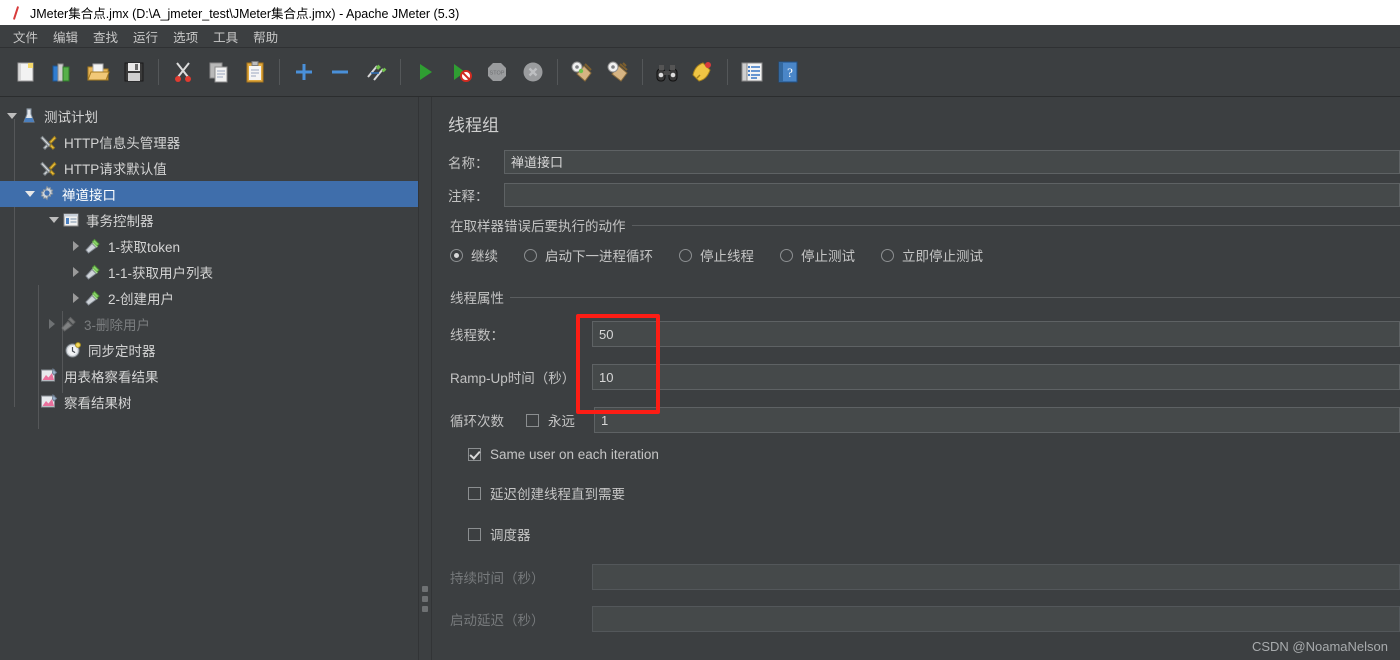 This screenshot has height=660, width=1400. Describe the element at coordinates (557, 494) in the screenshot. I see `delay-thread-creation-label: 延迟创建线程直到需要` at that location.